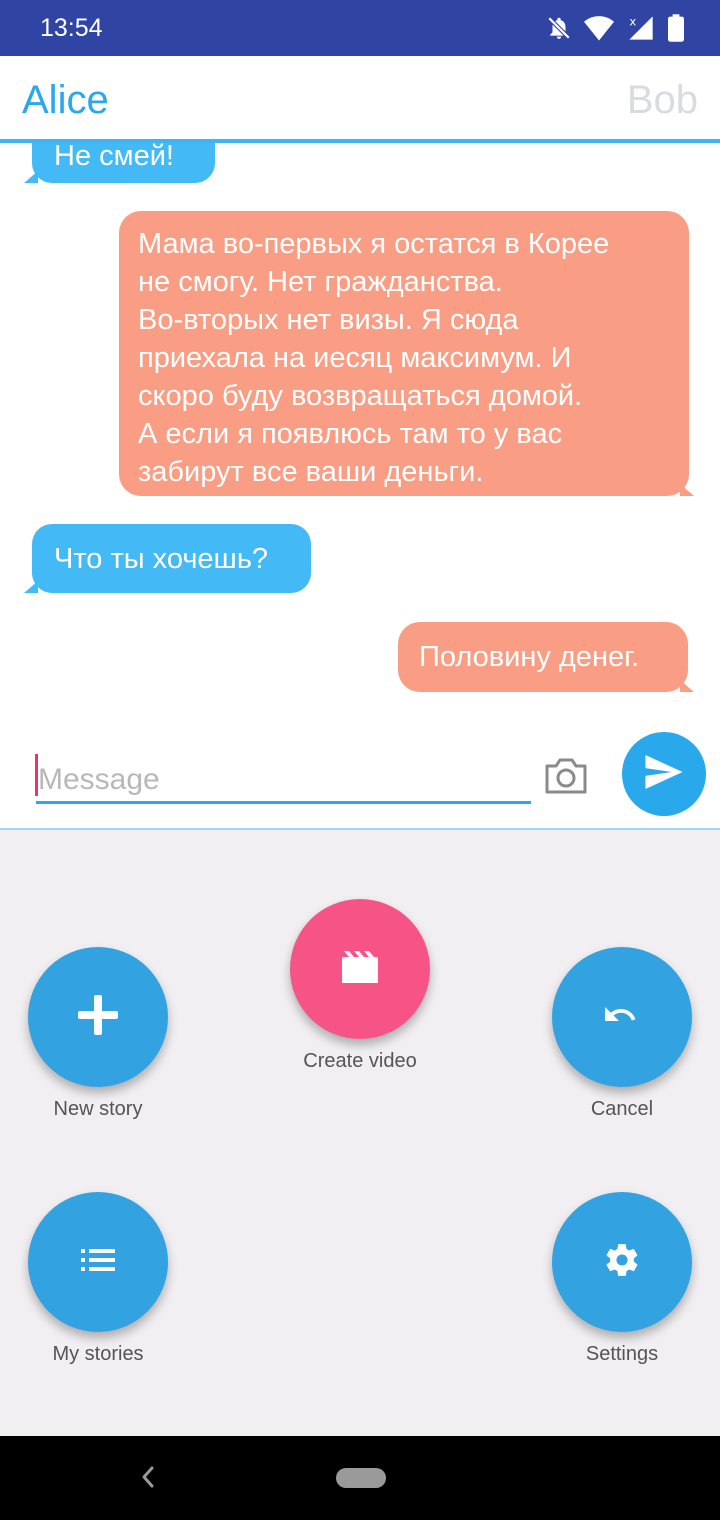 This screenshot has height=1520, width=720. Describe the element at coordinates (662, 100) in the screenshot. I see `participant-bob-tab: Bob` at that location.